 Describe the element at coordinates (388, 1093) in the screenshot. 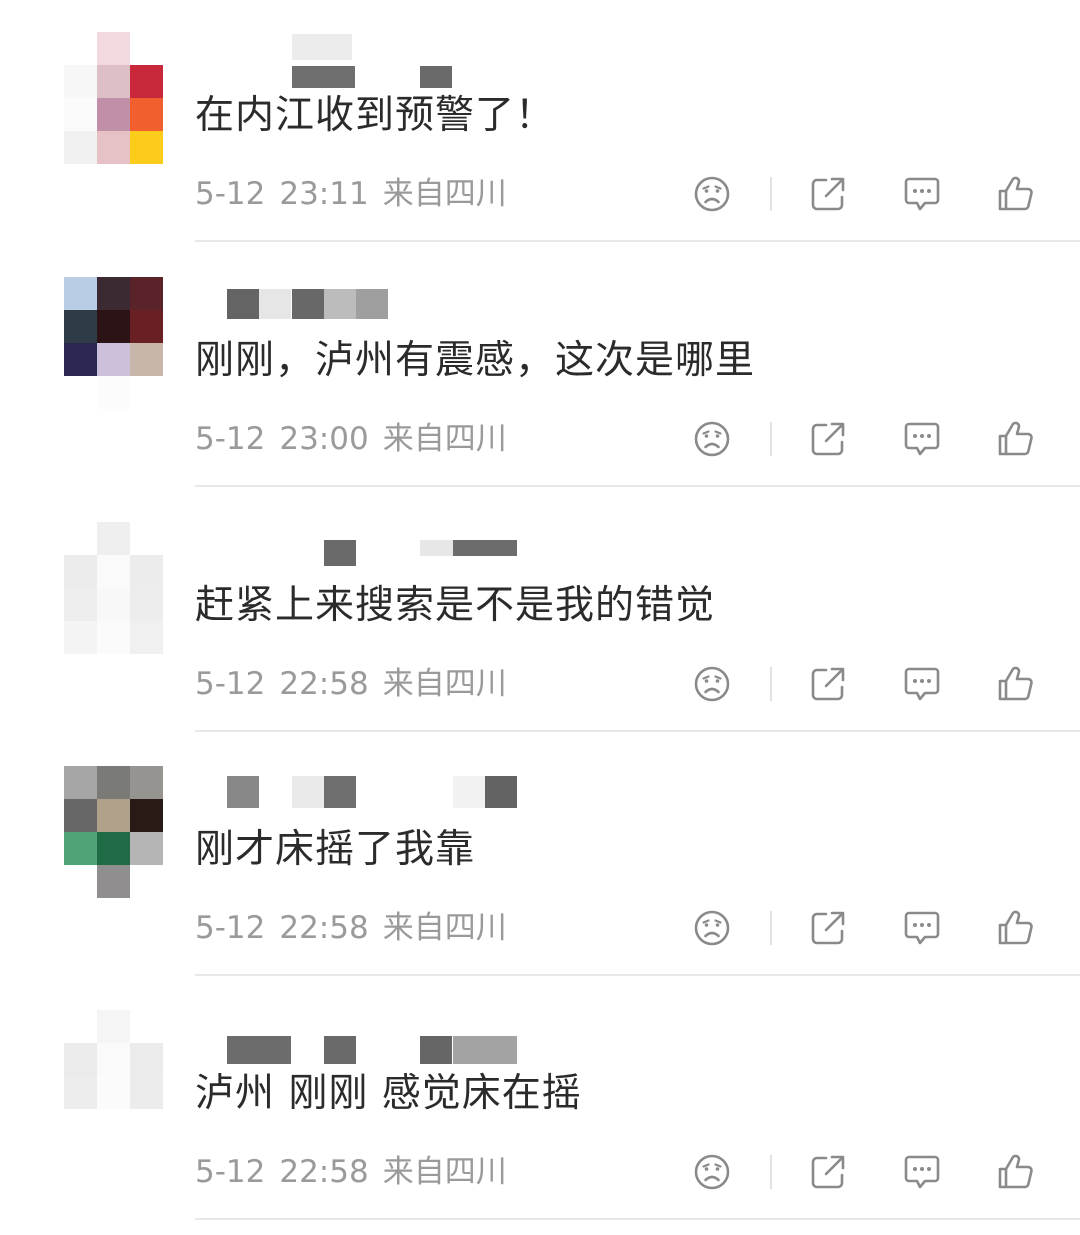

I see `comment-text: 泸州 刚刚 感觉床在摇` at that location.